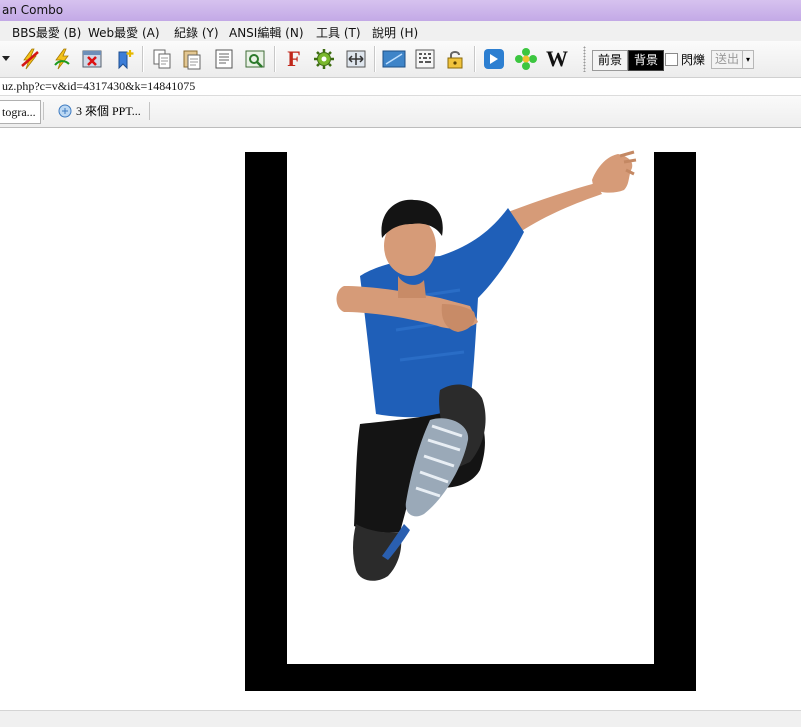  Describe the element at coordinates (610, 60) in the screenshot. I see `foreground-color-button: 前景` at that location.